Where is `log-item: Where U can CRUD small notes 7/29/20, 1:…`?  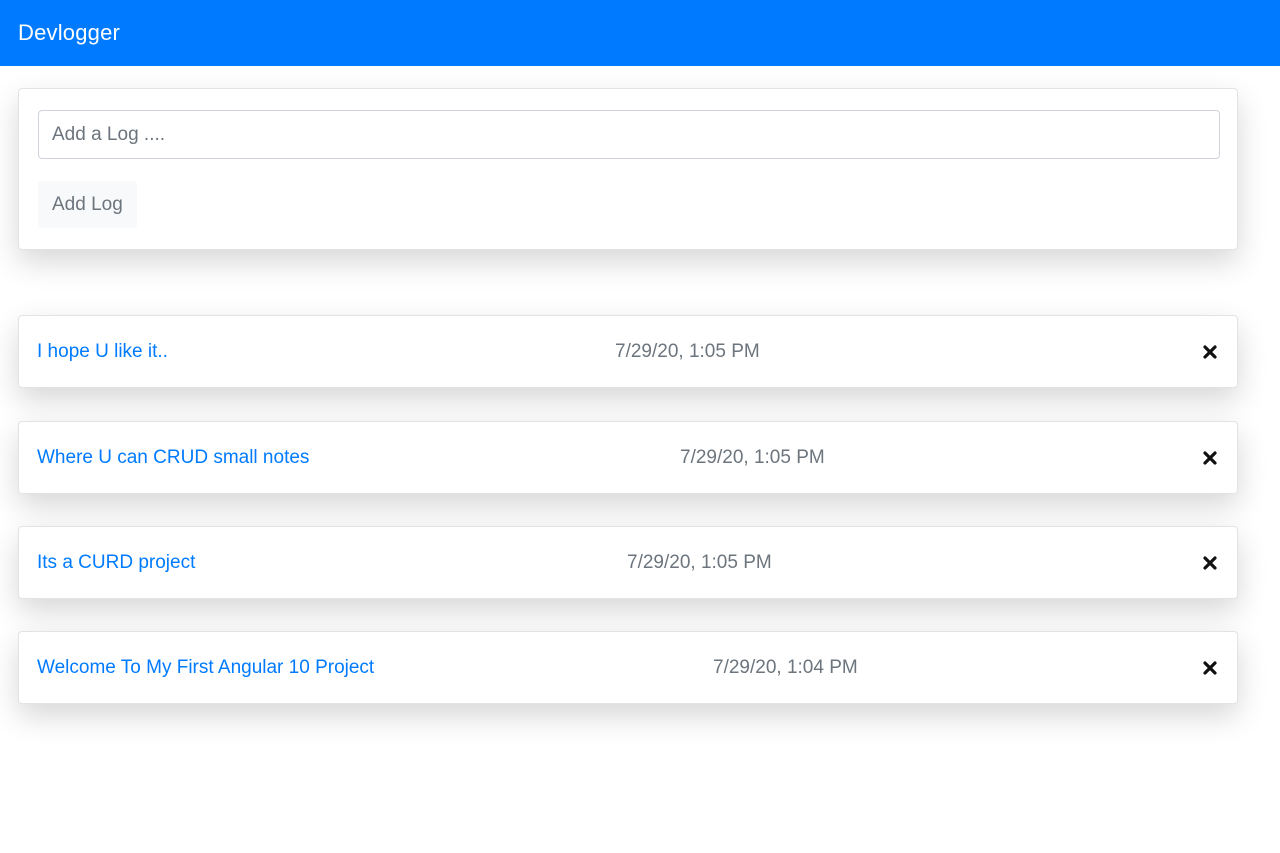
log-item: Where U can CRUD small notes 7/29/20, 1:… is located at coordinates (628, 457).